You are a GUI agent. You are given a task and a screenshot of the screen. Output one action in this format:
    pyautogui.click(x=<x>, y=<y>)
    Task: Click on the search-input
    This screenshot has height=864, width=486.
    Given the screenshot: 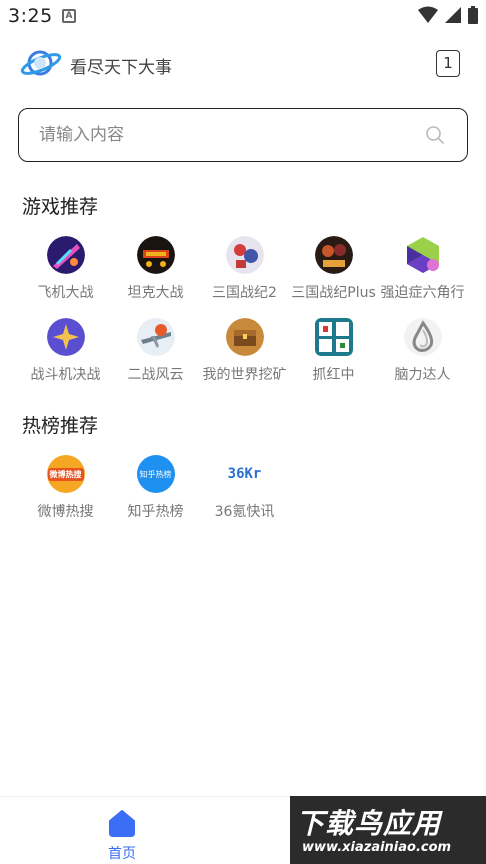 What is the action you would take?
    pyautogui.click(x=229, y=134)
    